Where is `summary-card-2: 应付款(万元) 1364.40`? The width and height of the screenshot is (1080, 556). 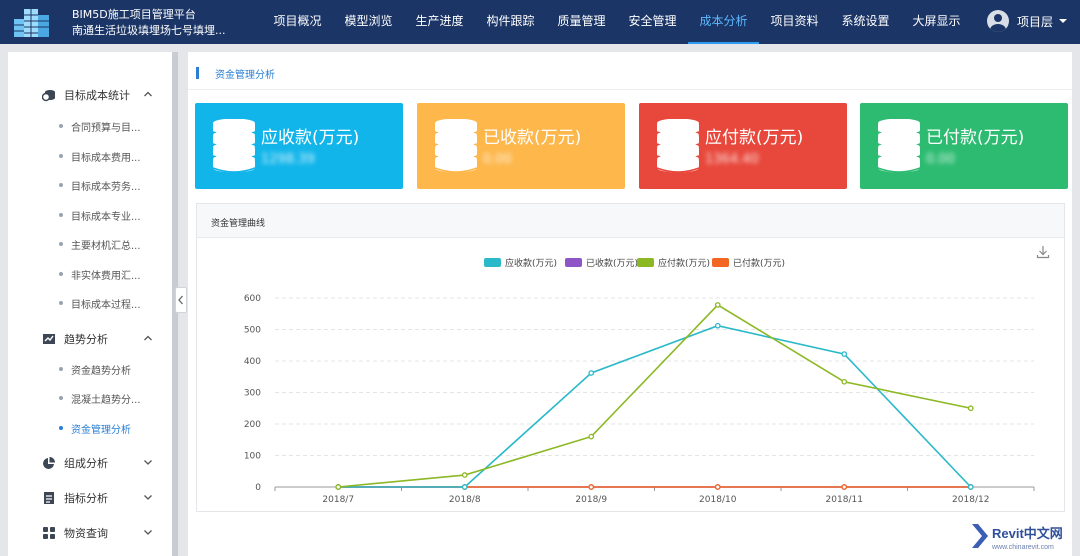
summary-card-2: 应付款(万元) 1364.40 is located at coordinates (743, 146).